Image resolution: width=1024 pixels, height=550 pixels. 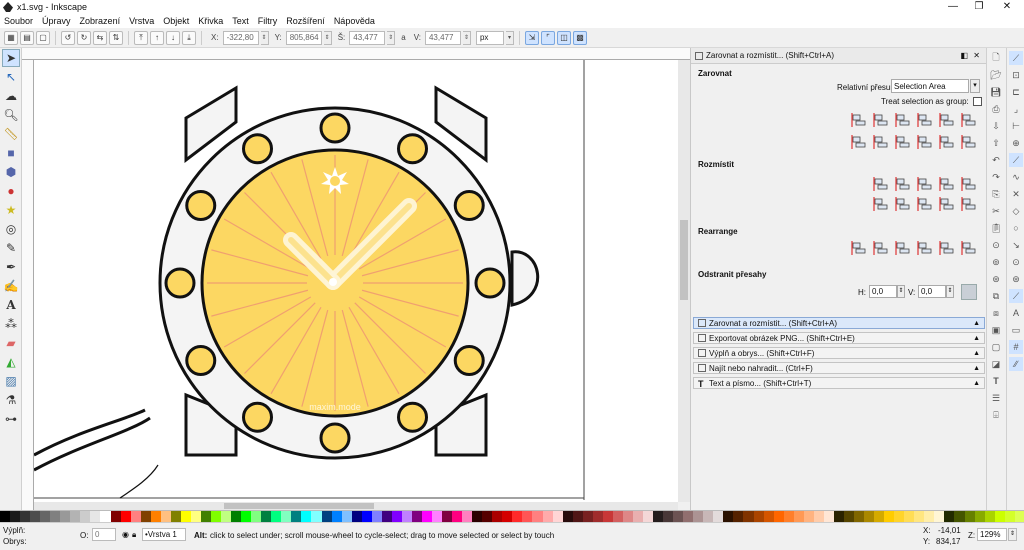 What do you see at coordinates (996, 313) in the screenshot?
I see `clone-icon: ⧈` at bounding box center [996, 313].